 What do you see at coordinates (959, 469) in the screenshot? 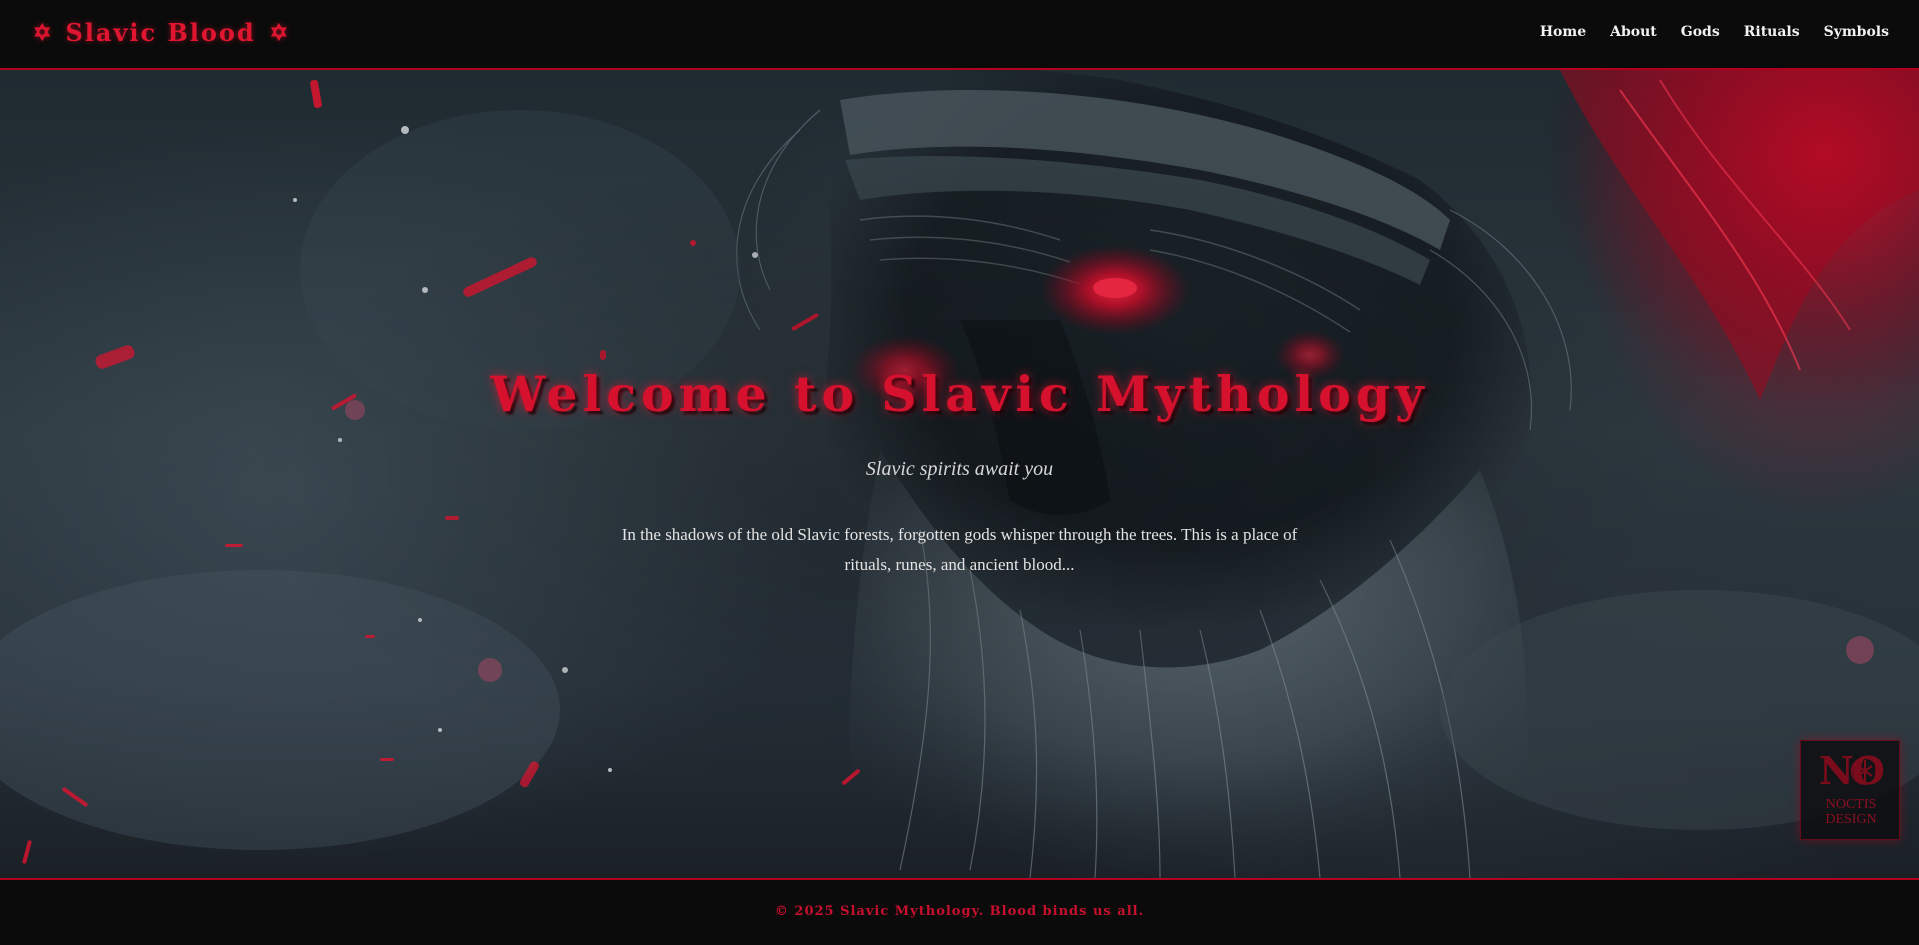
I see `hero-subtitle: Slavic spirits await you` at bounding box center [959, 469].